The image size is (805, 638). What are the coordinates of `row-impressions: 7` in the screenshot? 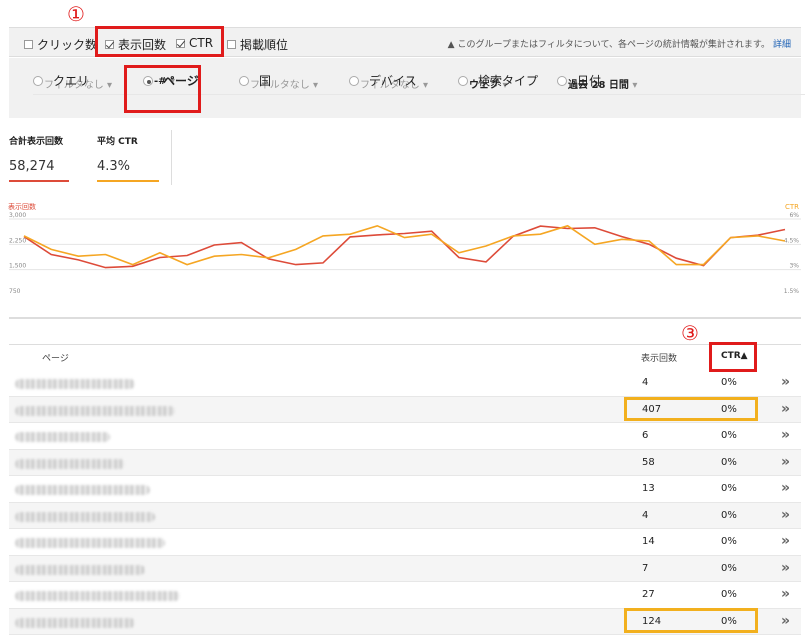 It's located at (645, 568).